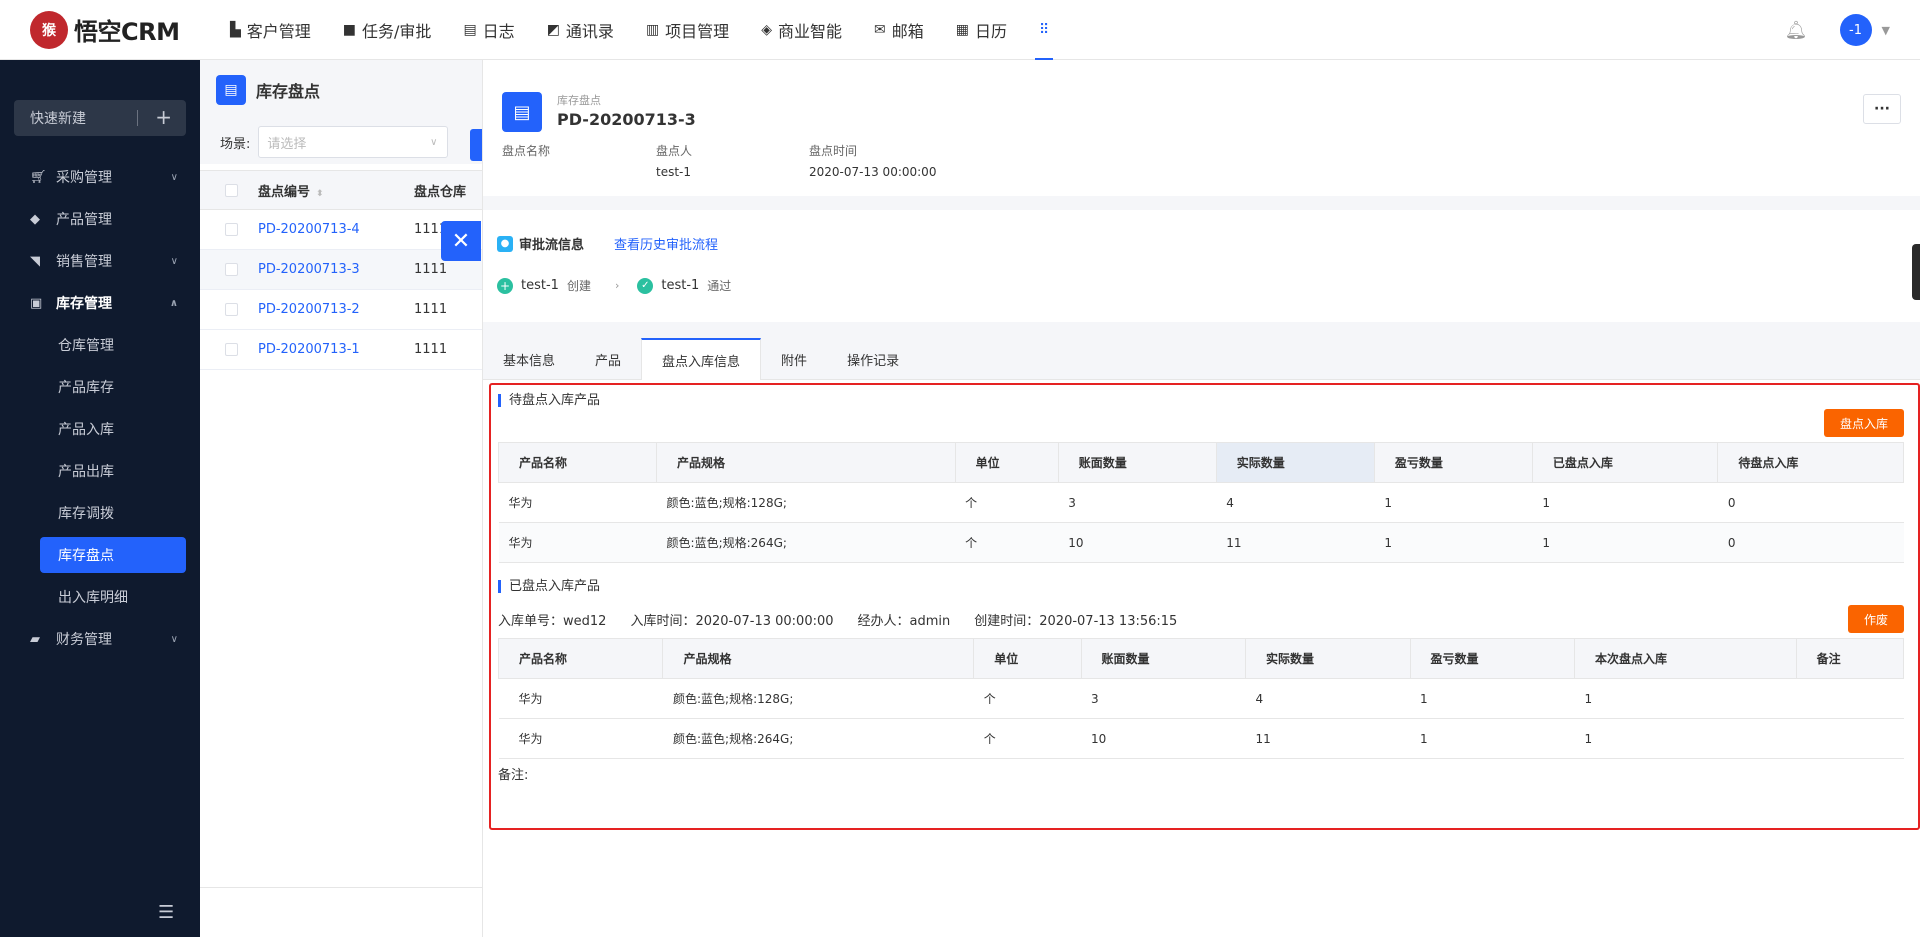  What do you see at coordinates (100, 471) in the screenshot?
I see `sidebar-sub-stock-out: 产品出库` at bounding box center [100, 471].